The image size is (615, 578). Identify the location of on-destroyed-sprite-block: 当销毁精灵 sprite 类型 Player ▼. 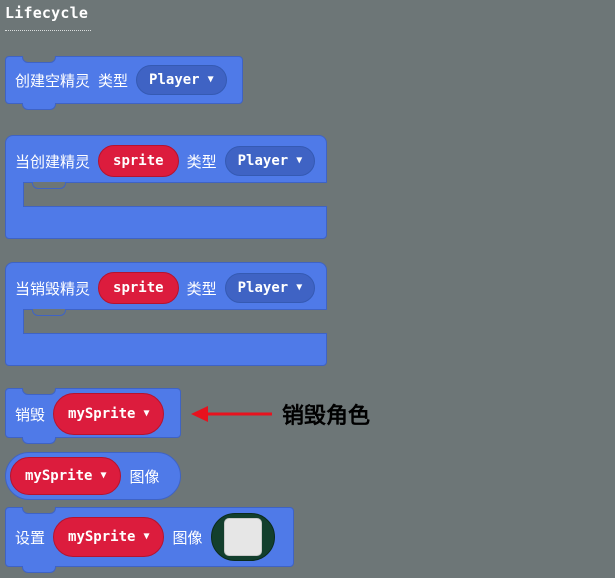
(166, 314).